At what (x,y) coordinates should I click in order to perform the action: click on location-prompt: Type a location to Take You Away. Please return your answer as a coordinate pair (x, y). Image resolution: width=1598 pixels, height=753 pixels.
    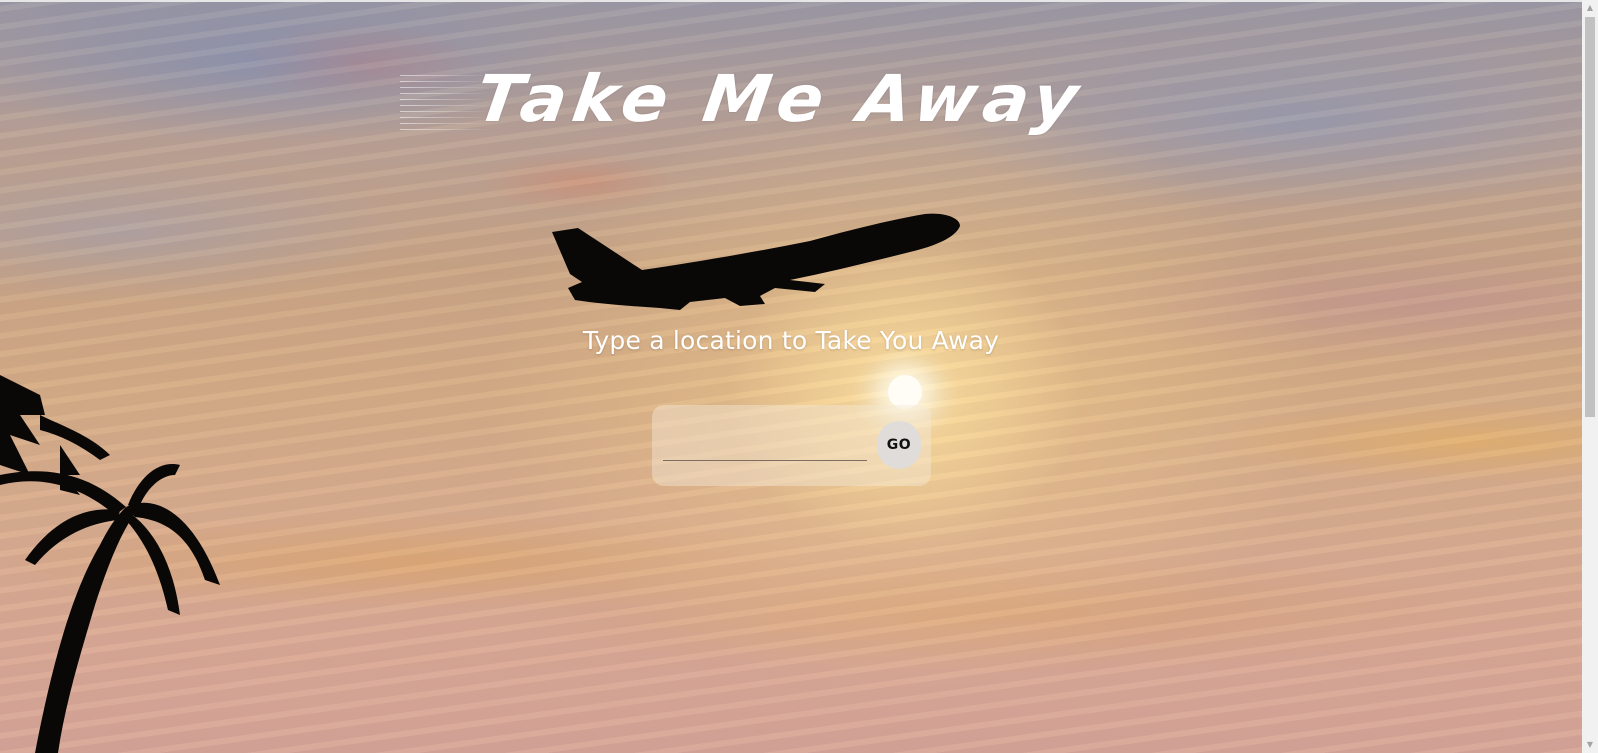
    Looking at the image, I should click on (791, 340).